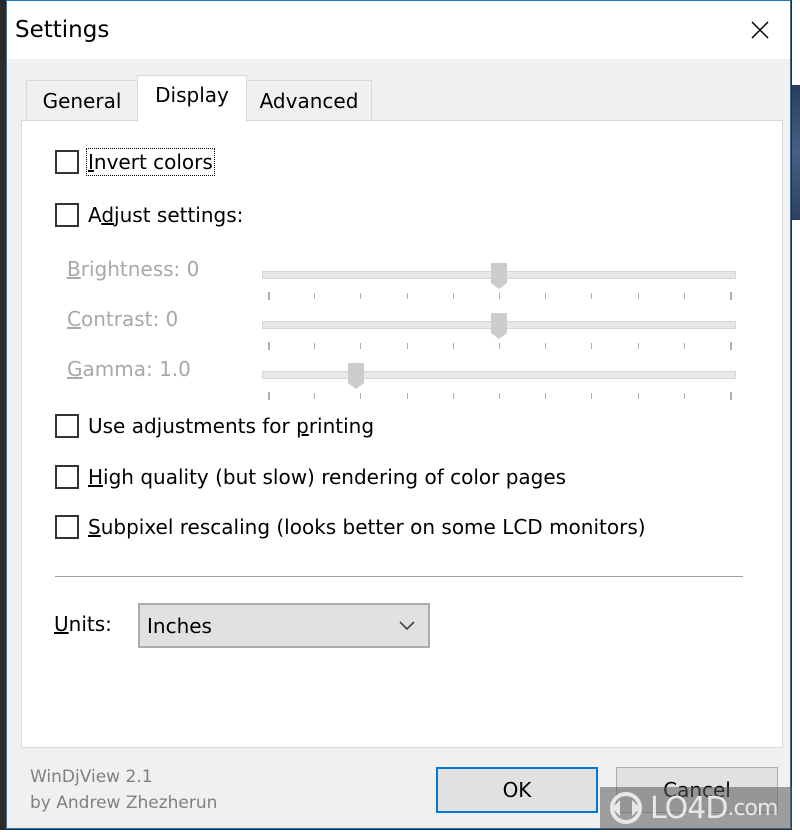  What do you see at coordinates (407, 625) in the screenshot?
I see `chevron-down-icon` at bounding box center [407, 625].